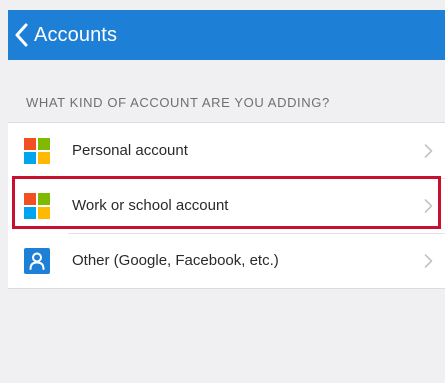  What do you see at coordinates (21, 35) in the screenshot?
I see `chevron-left-icon` at bounding box center [21, 35].